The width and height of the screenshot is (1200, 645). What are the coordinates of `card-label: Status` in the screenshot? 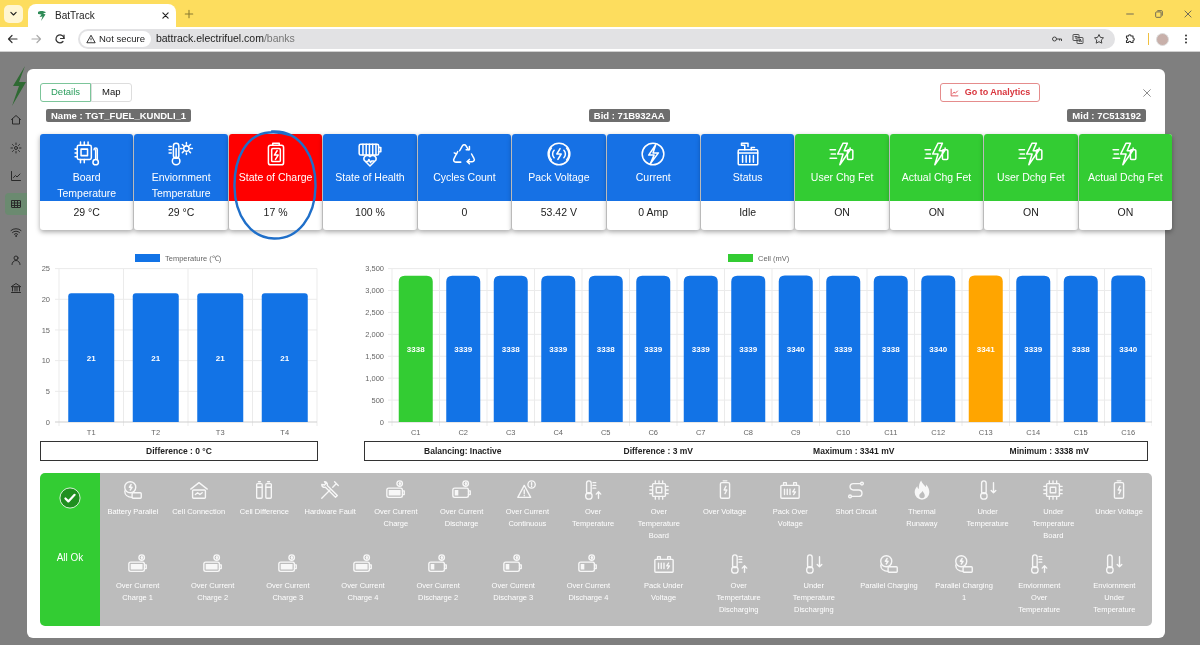 It's located at (747, 177).